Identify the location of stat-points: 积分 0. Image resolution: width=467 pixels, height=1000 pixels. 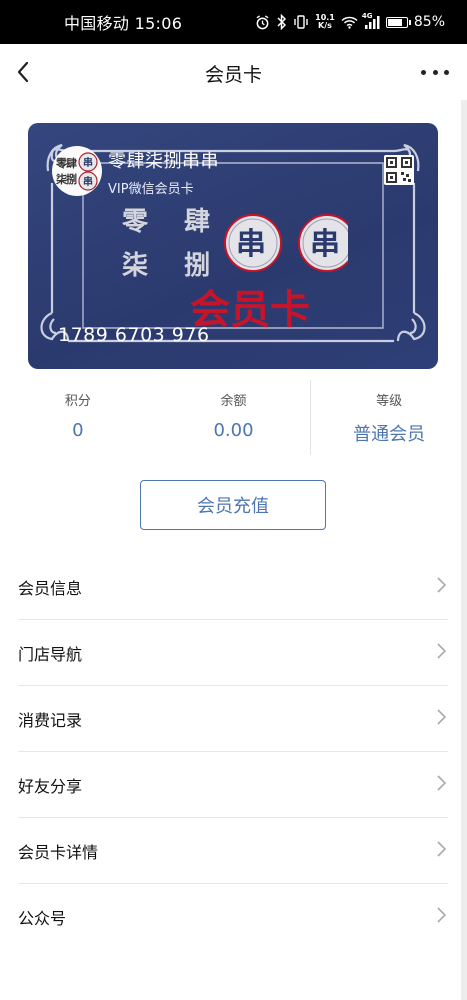
(78, 417).